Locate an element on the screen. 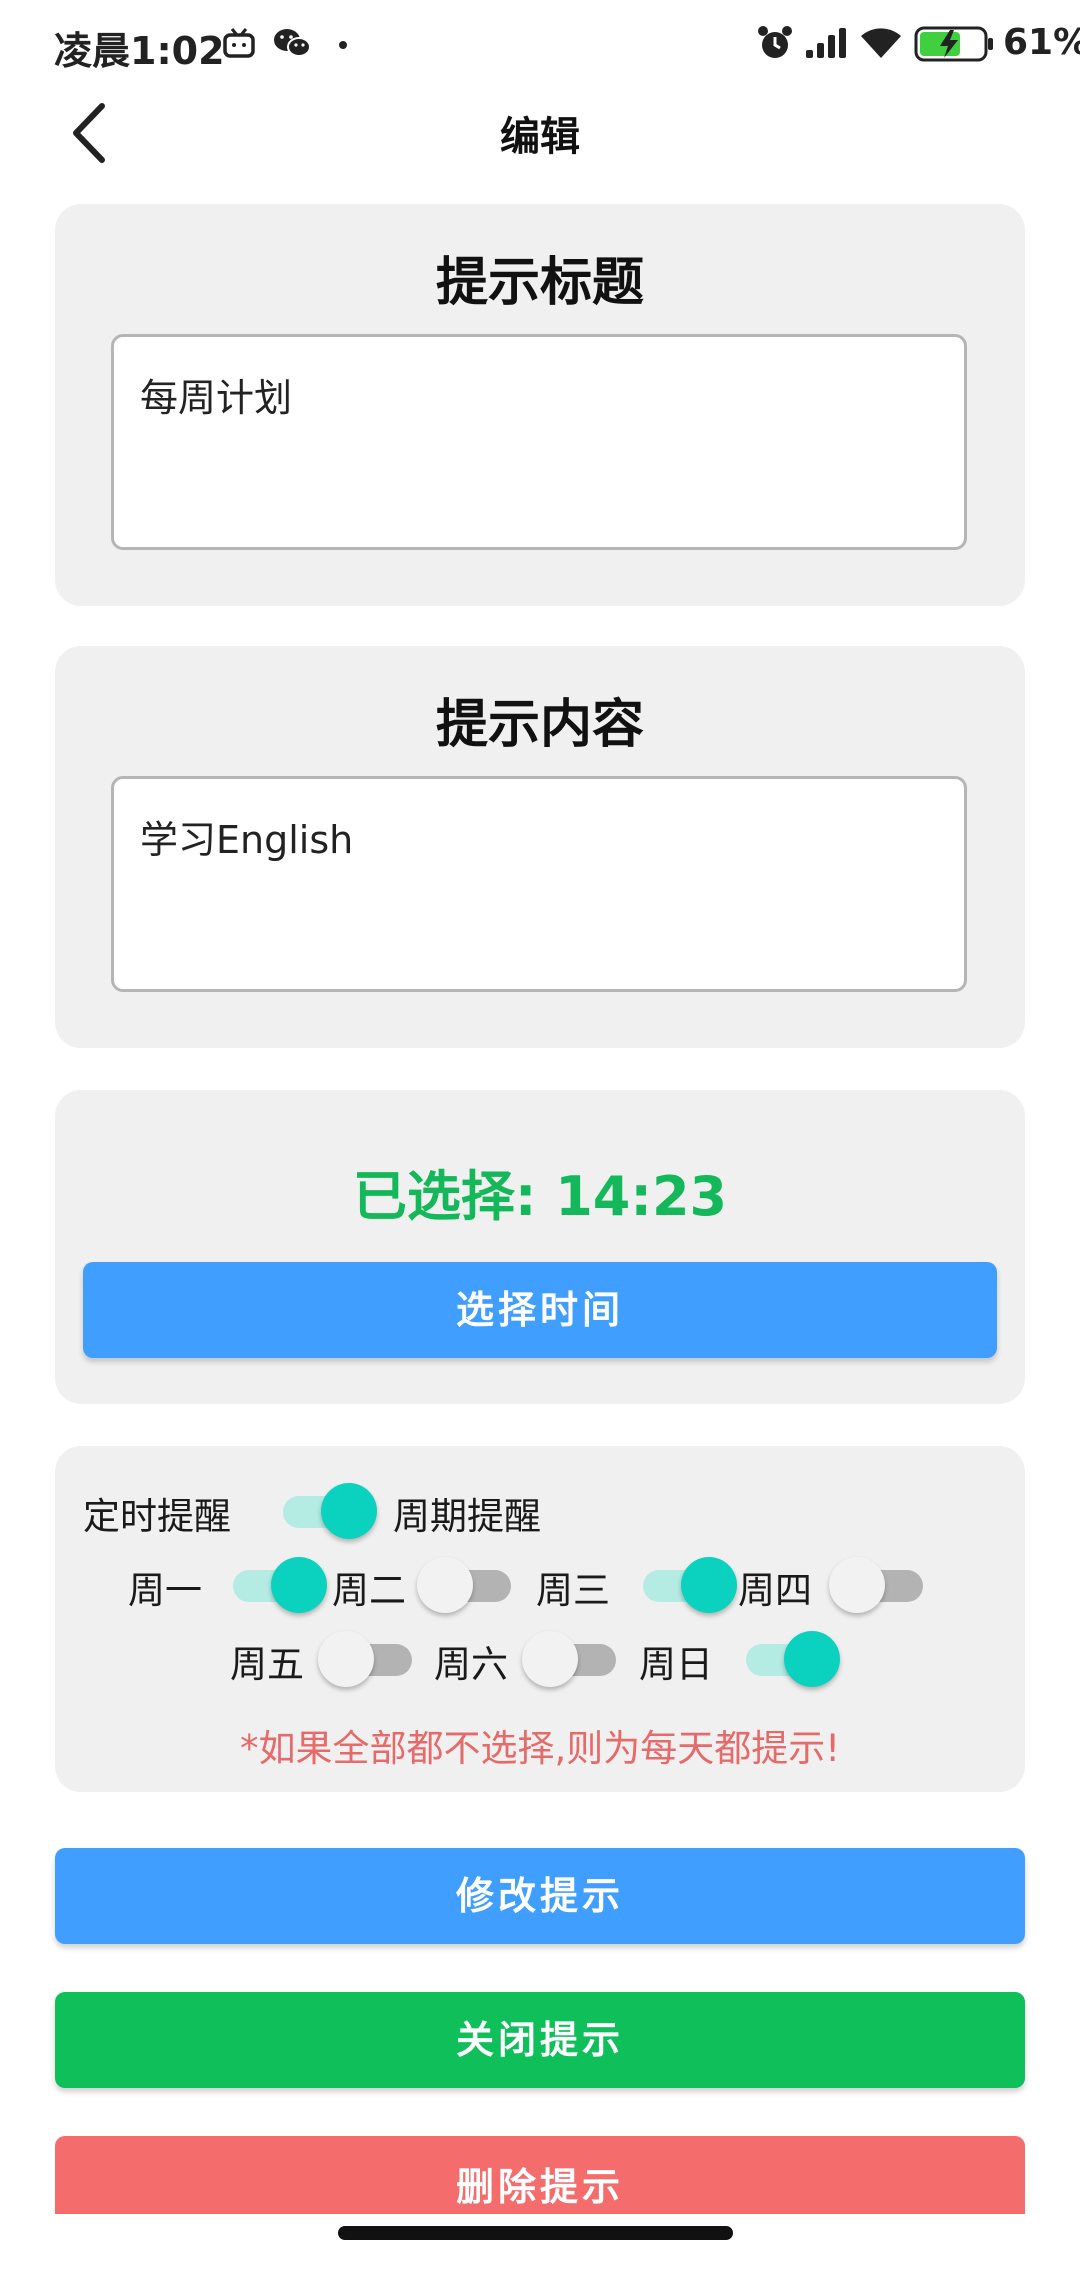  title-heading: 提示标题 is located at coordinates (539, 283).